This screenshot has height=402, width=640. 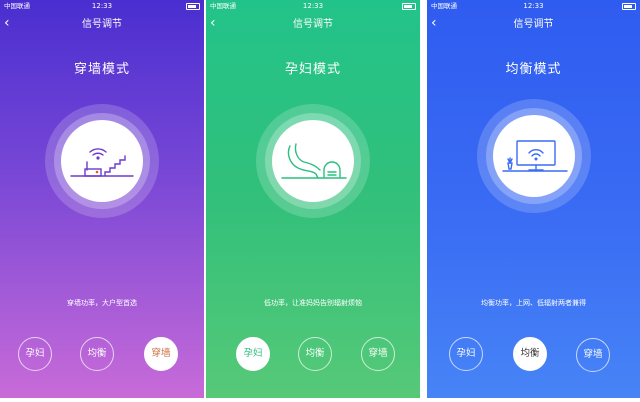 I want to click on mode-description: 低功率，让准妈妈告别辐射烦恼, so click(x=313, y=303).